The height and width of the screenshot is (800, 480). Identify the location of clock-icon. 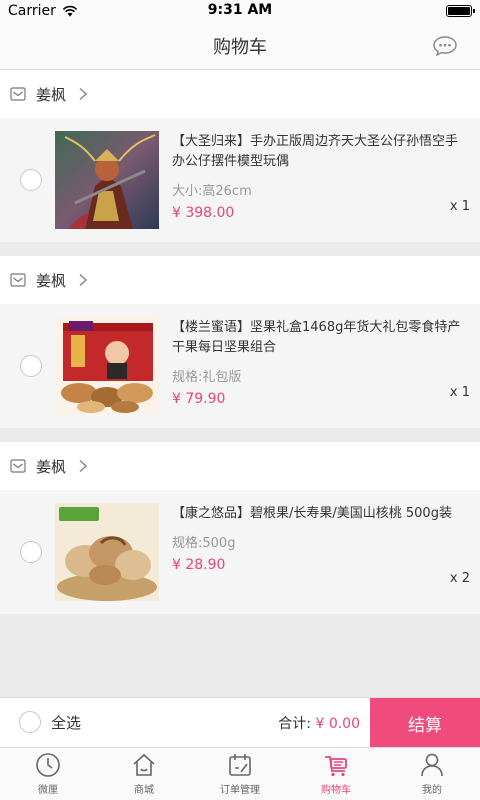
(48, 765).